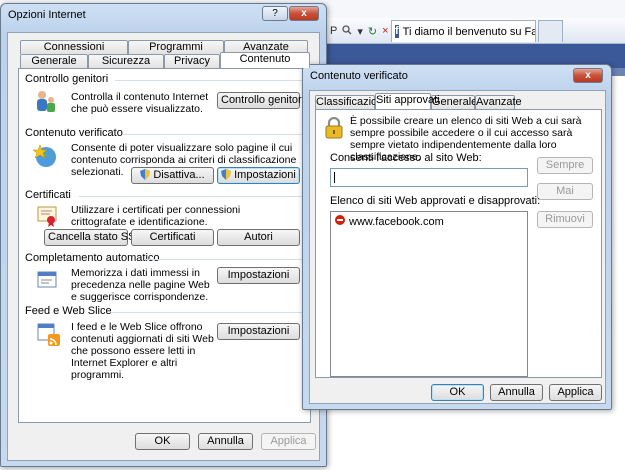 This screenshot has width=625, height=470. Describe the element at coordinates (334, 129) in the screenshot. I see `lock-icon` at that location.